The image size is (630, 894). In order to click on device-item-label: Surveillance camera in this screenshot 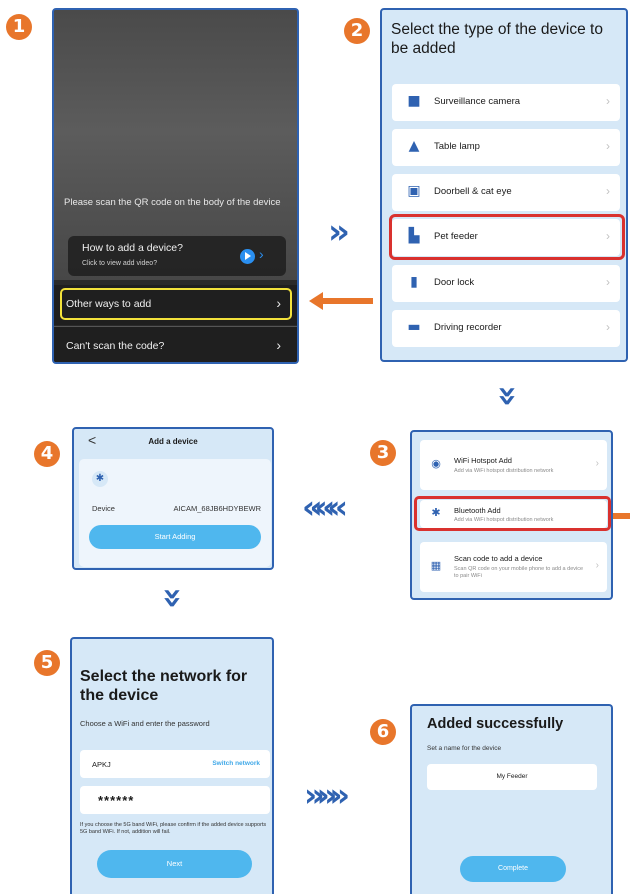, I will do `click(477, 101)`.